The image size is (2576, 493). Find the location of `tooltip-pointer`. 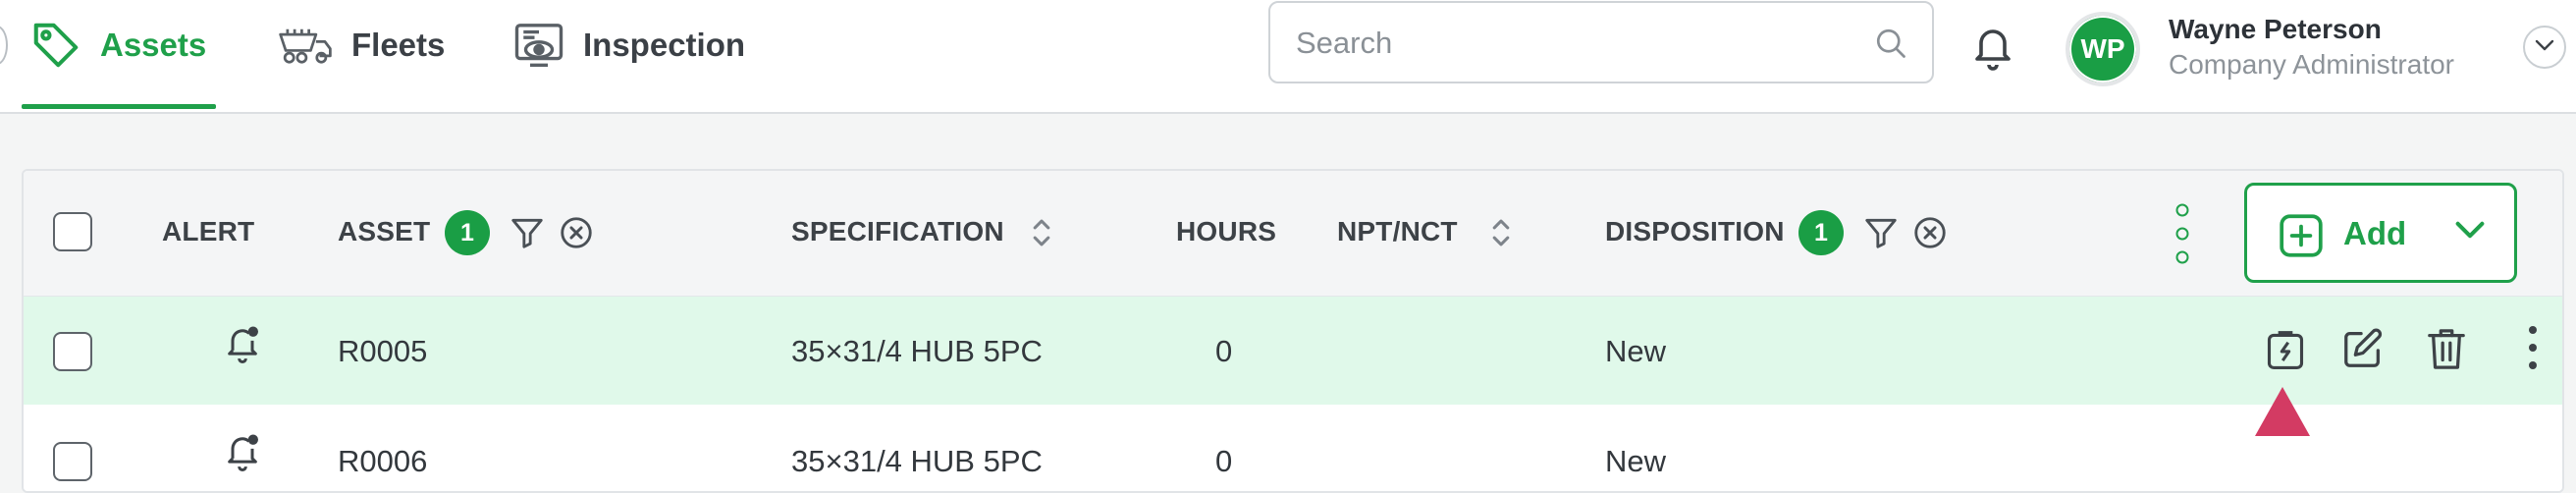

tooltip-pointer is located at coordinates (2282, 411).